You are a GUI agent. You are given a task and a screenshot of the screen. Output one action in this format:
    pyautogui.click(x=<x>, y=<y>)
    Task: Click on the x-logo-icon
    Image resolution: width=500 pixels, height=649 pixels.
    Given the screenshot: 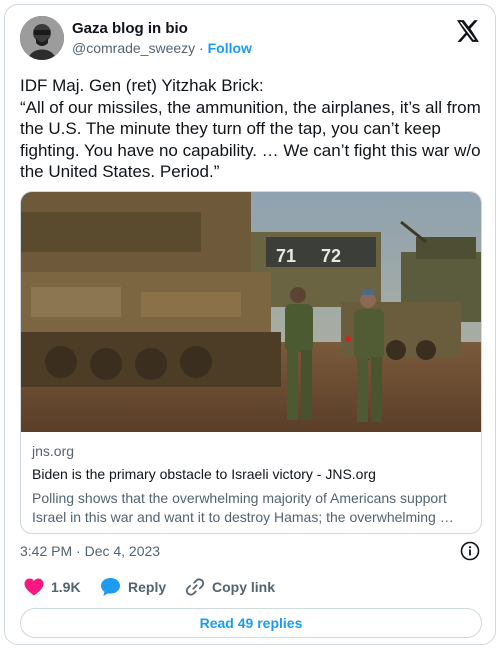 What is the action you would take?
    pyautogui.click(x=467, y=31)
    